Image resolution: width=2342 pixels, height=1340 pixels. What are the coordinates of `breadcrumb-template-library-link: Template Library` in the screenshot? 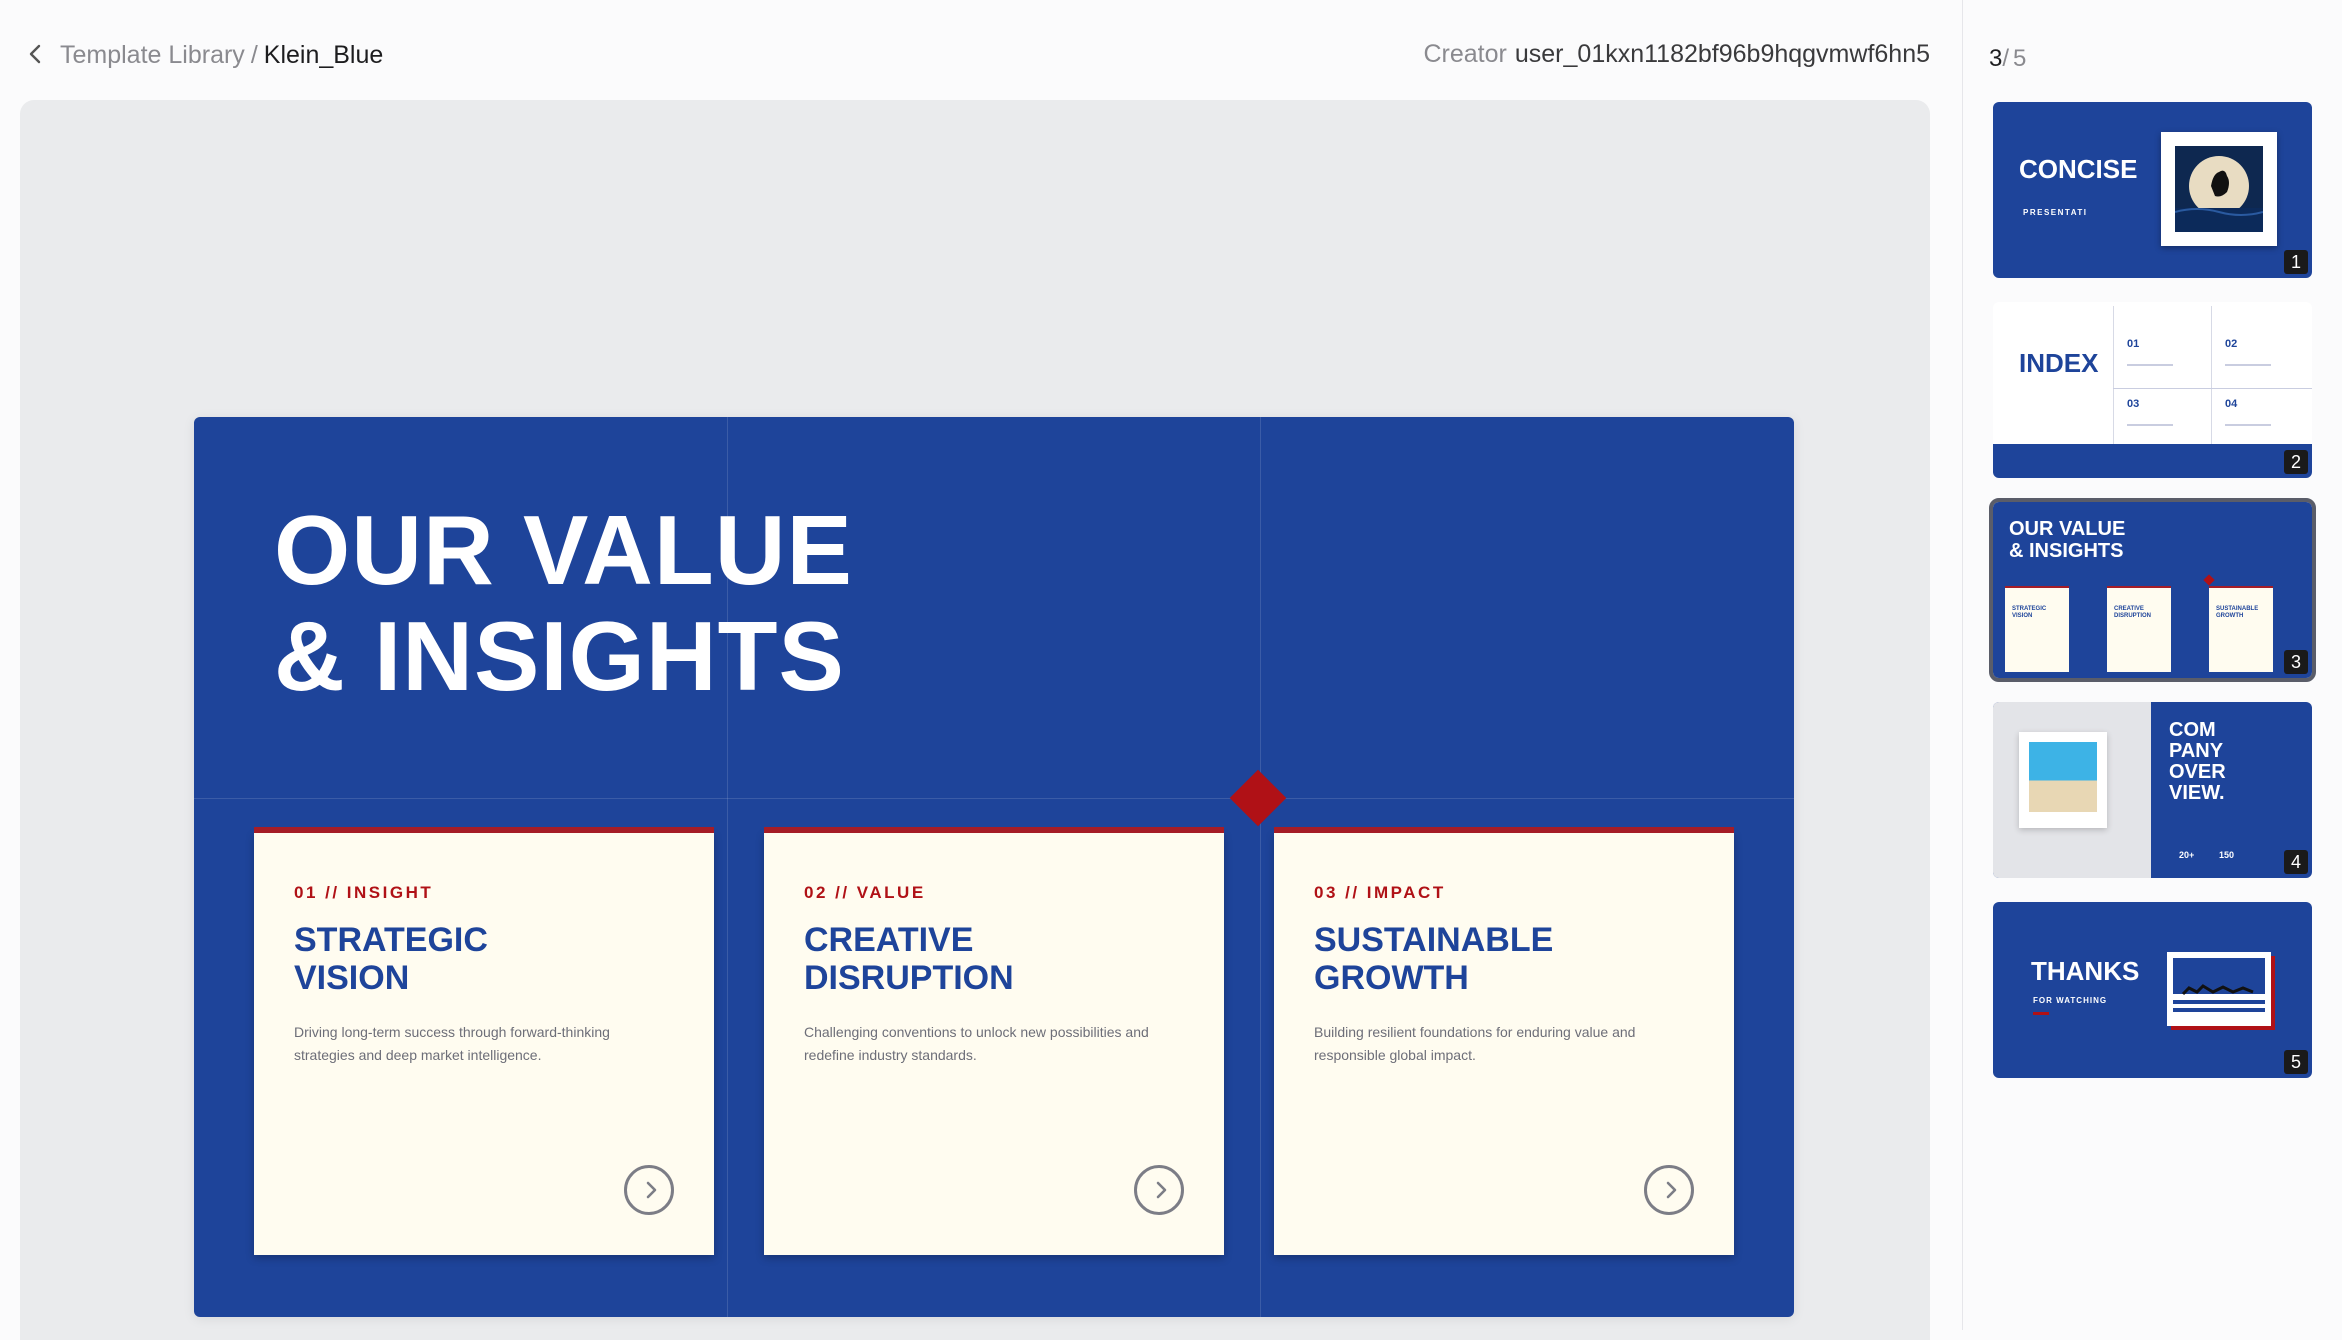 It's located at (152, 55).